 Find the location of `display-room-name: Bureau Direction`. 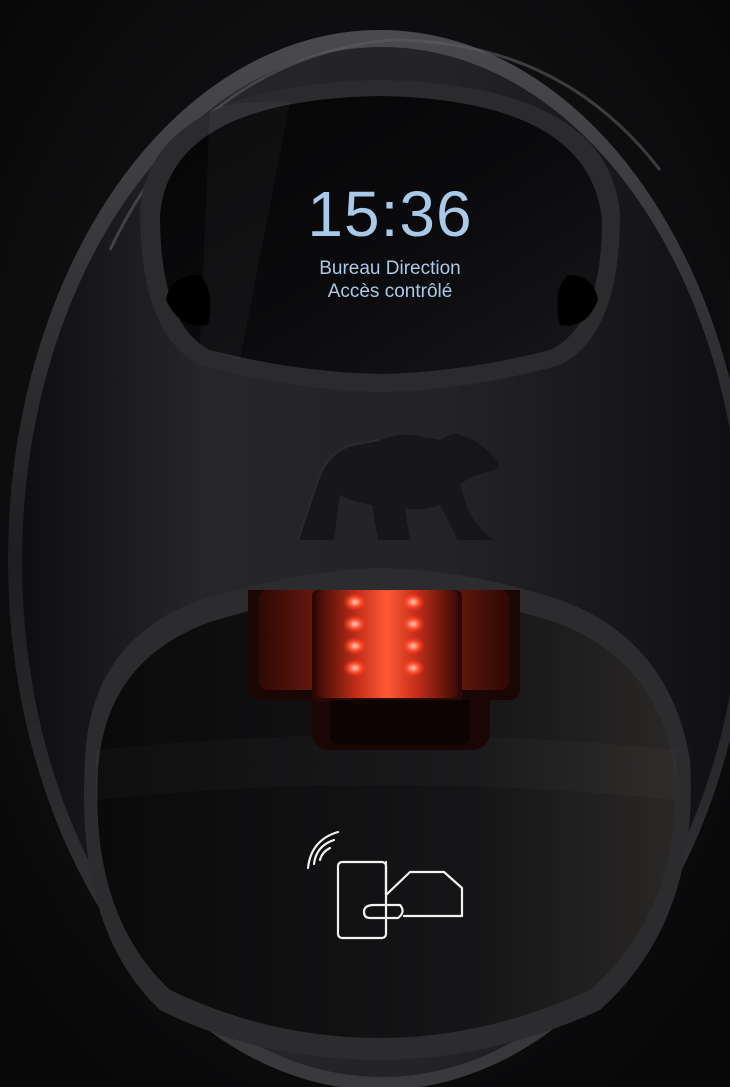

display-room-name: Bureau Direction is located at coordinates (390, 268).